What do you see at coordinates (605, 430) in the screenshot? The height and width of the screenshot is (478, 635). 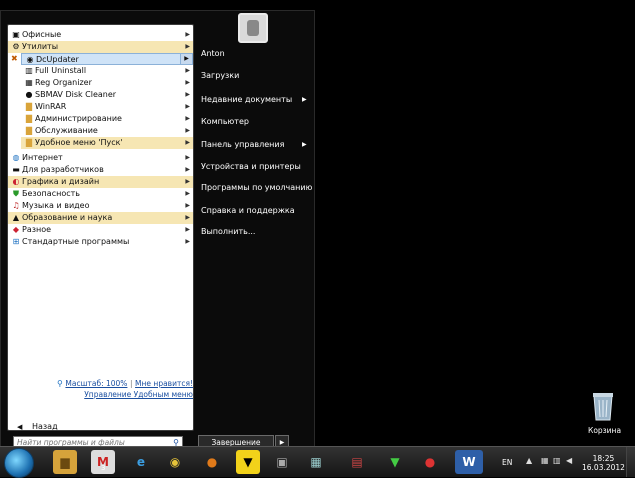 I see `recycle-bin-label: Корзина` at bounding box center [605, 430].